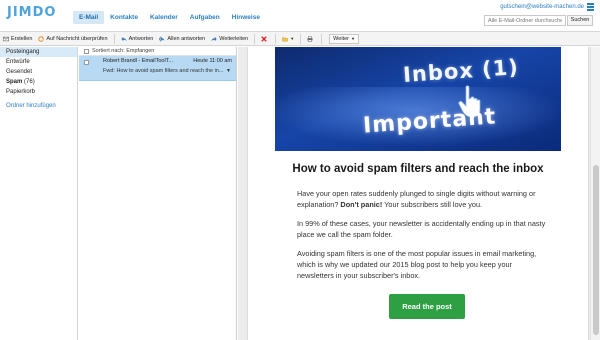 The width and height of the screenshot is (600, 340). What do you see at coordinates (186, 38) in the screenshot?
I see `reply-all-label: Allen antworten` at bounding box center [186, 38].